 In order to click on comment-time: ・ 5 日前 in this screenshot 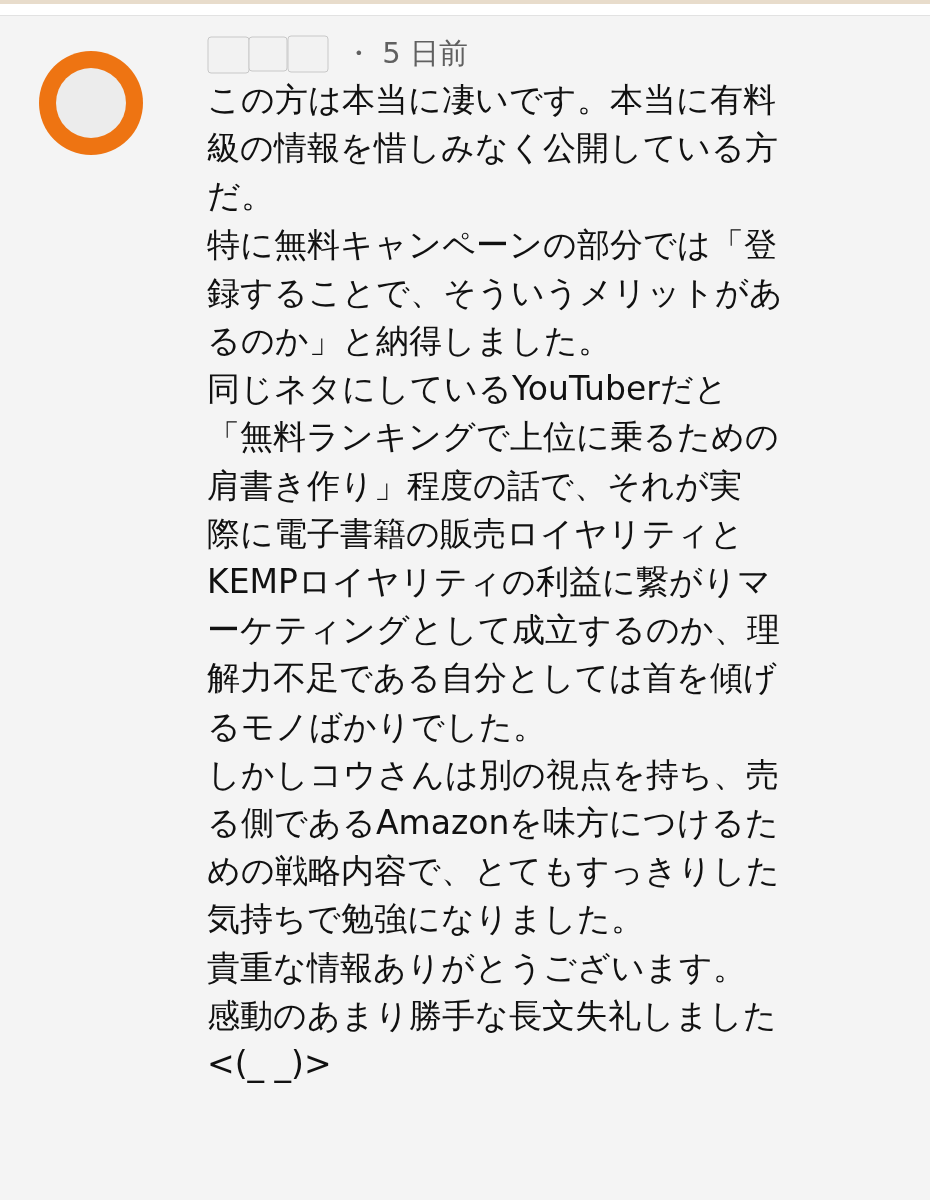, I will do `click(406, 54)`.